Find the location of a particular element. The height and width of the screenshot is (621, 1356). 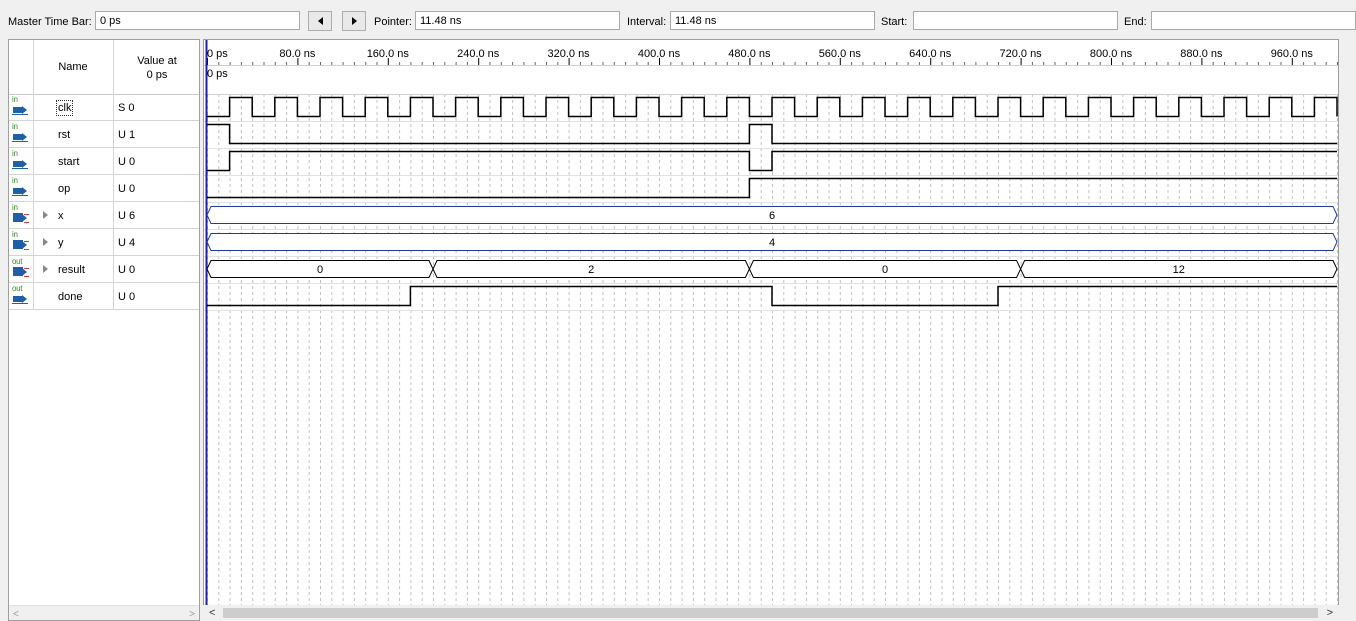

value-header-line2: 0 ps is located at coordinates (157, 75).